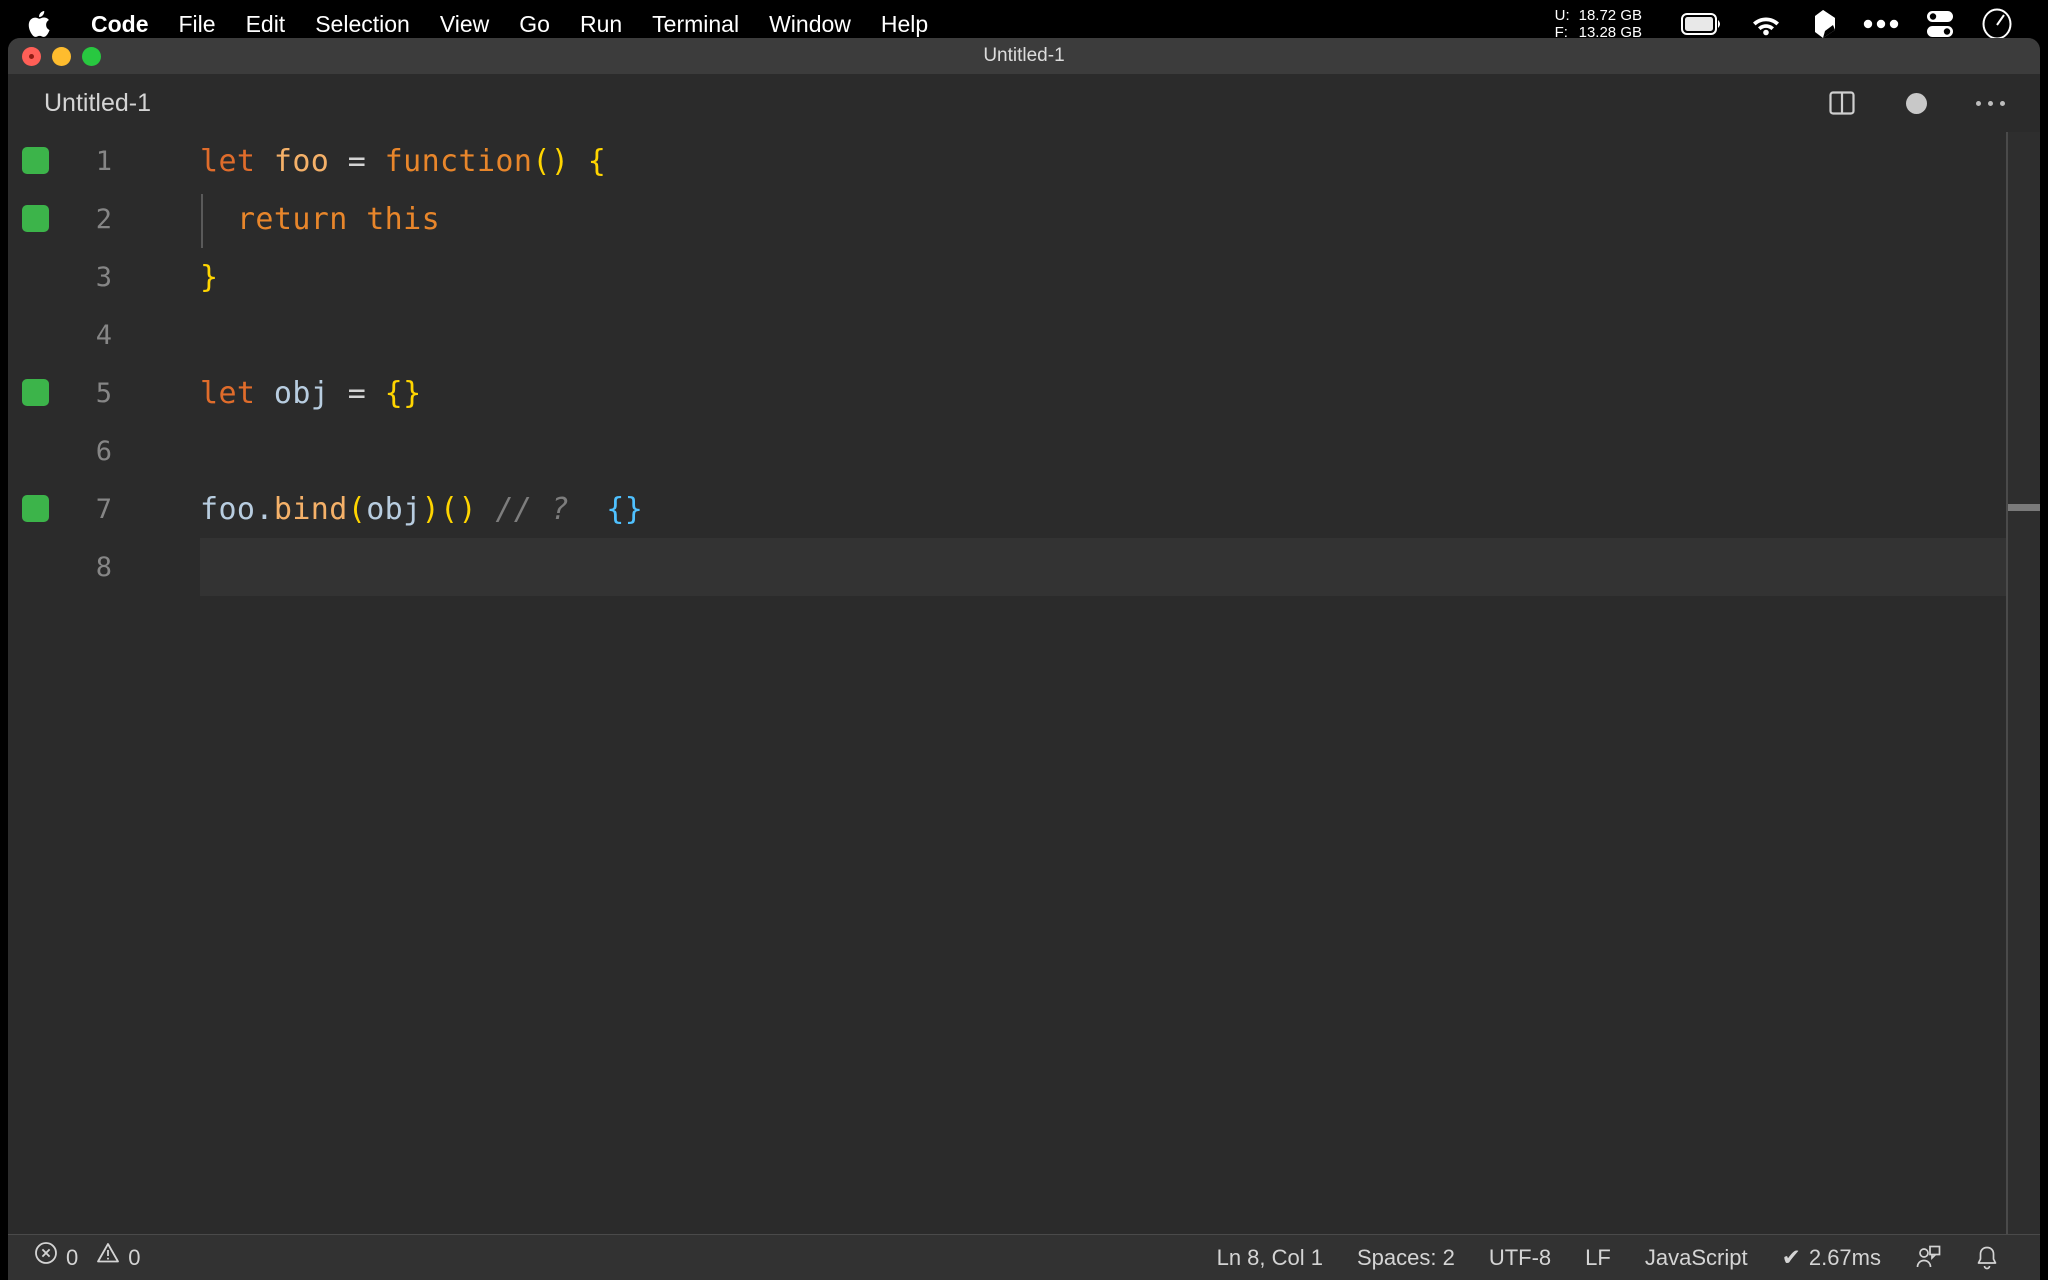 The width and height of the screenshot is (2048, 1280). I want to click on memory-stats-indicator: U: F: 18.72 GB 13.28 GB, so click(1598, 24).